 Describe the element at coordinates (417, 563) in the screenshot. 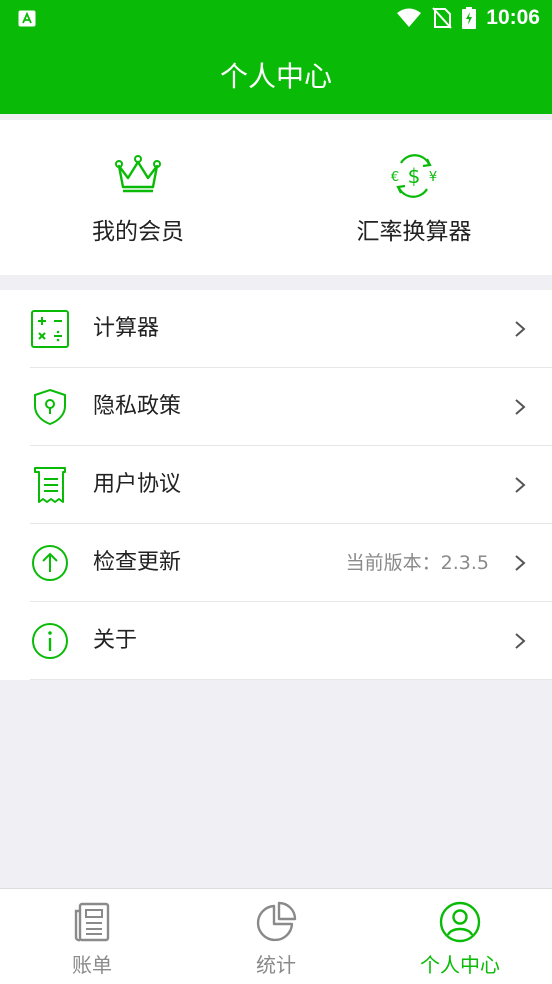

I see `app-version-text: 当前版本：2.3.5` at that location.